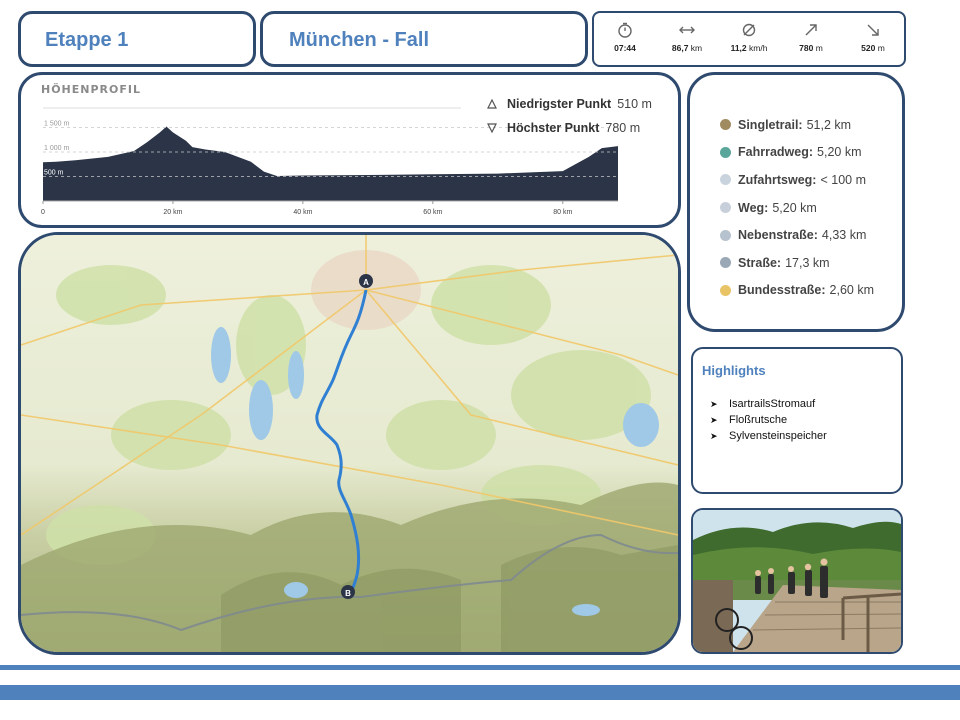 This screenshot has width=960, height=720. What do you see at coordinates (776, 152) in the screenshot?
I see `legend-name: Fahrradweg:` at bounding box center [776, 152].